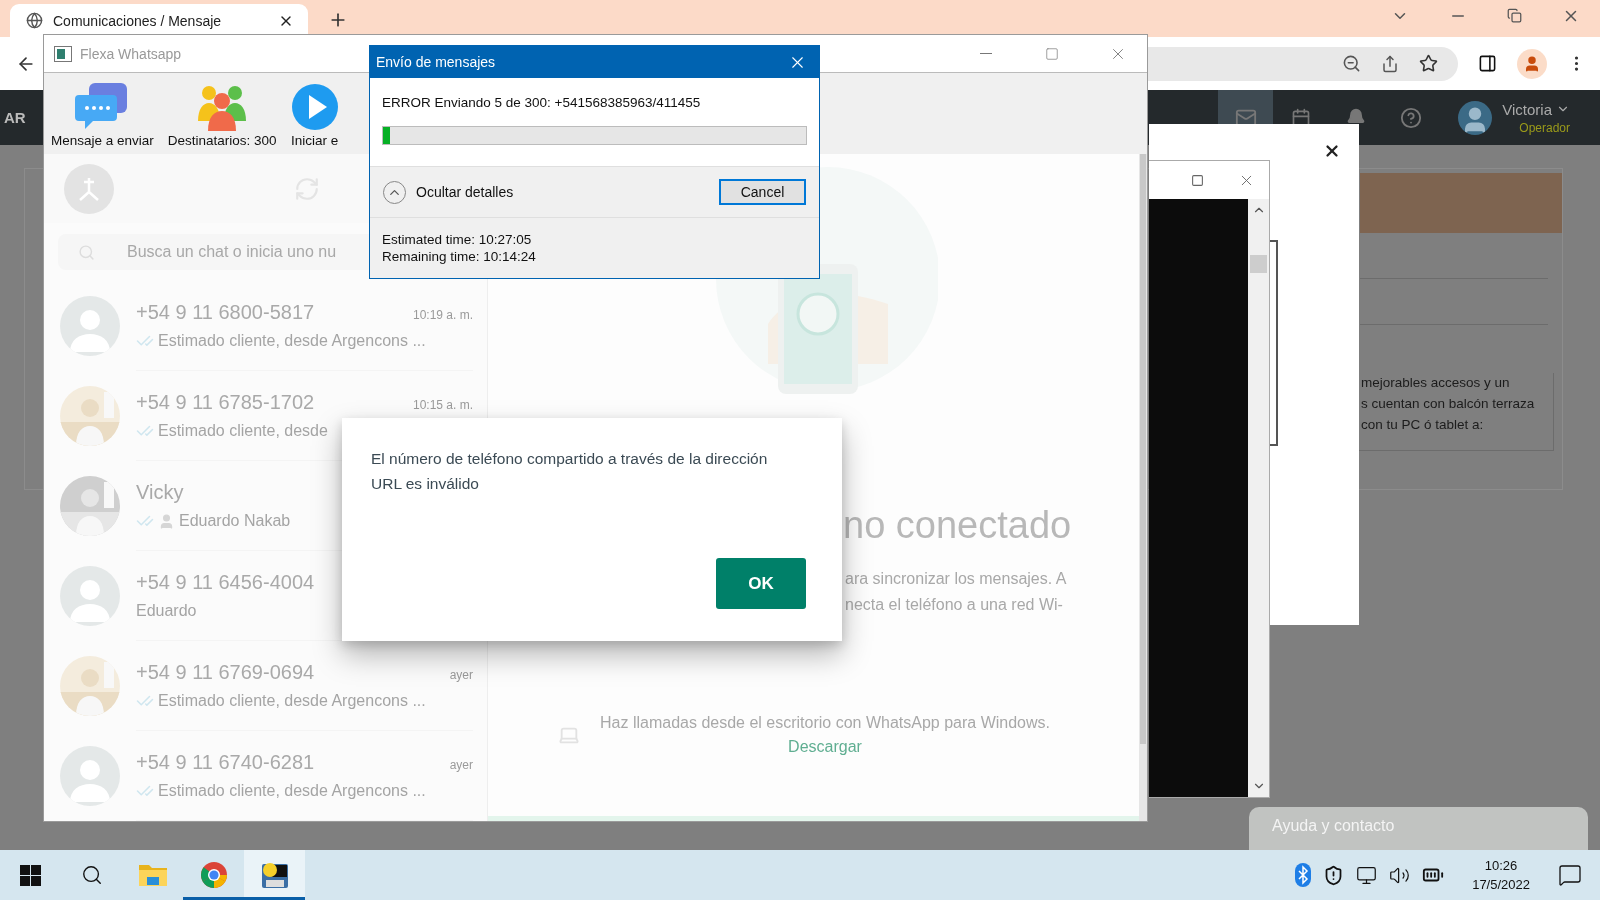  What do you see at coordinates (956, 579) in the screenshot?
I see `status-text: ara sincronizar los mensajes. A` at bounding box center [956, 579].